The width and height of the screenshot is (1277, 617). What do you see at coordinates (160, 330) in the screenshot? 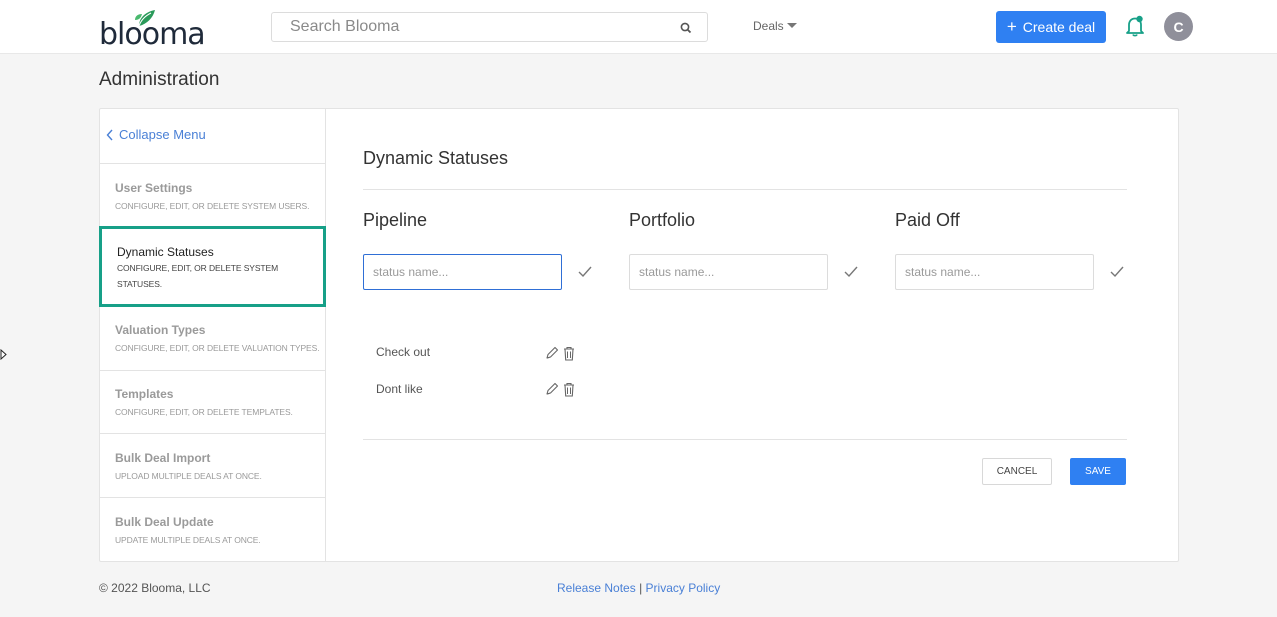
I see `sidebar-item-title: Valuation Types` at bounding box center [160, 330].